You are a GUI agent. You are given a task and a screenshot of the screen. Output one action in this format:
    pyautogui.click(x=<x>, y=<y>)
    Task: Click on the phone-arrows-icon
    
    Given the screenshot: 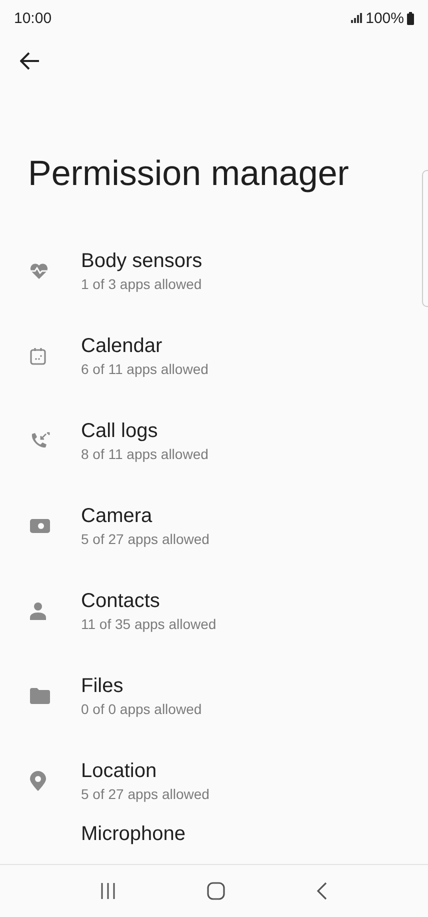 What is the action you would take?
    pyautogui.click(x=40, y=441)
    